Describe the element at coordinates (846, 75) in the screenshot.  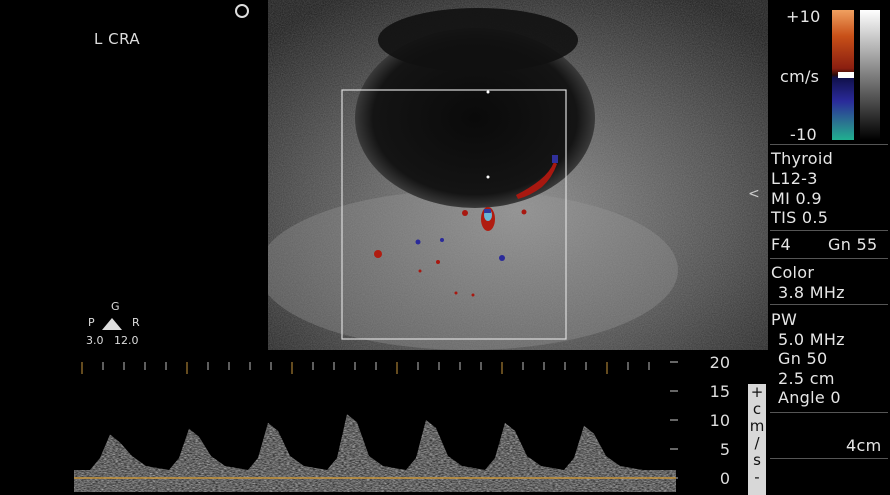
I see `color-baseline-marker` at that location.